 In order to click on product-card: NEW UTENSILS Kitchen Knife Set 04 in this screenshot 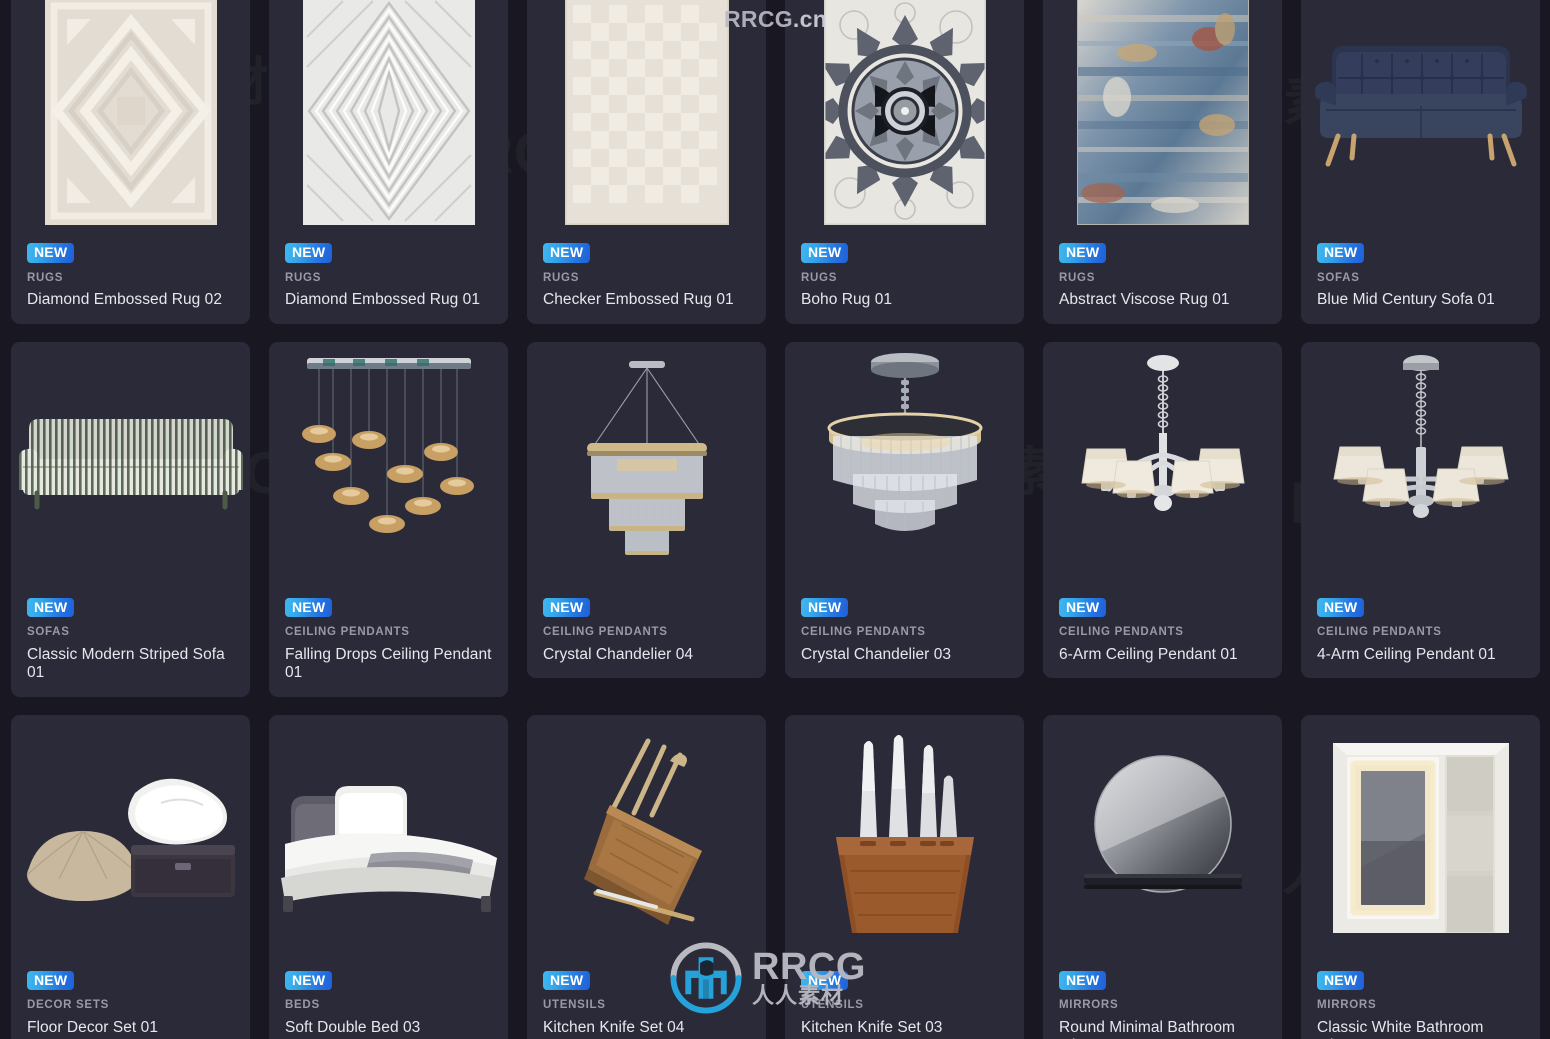, I will do `click(646, 876)`.